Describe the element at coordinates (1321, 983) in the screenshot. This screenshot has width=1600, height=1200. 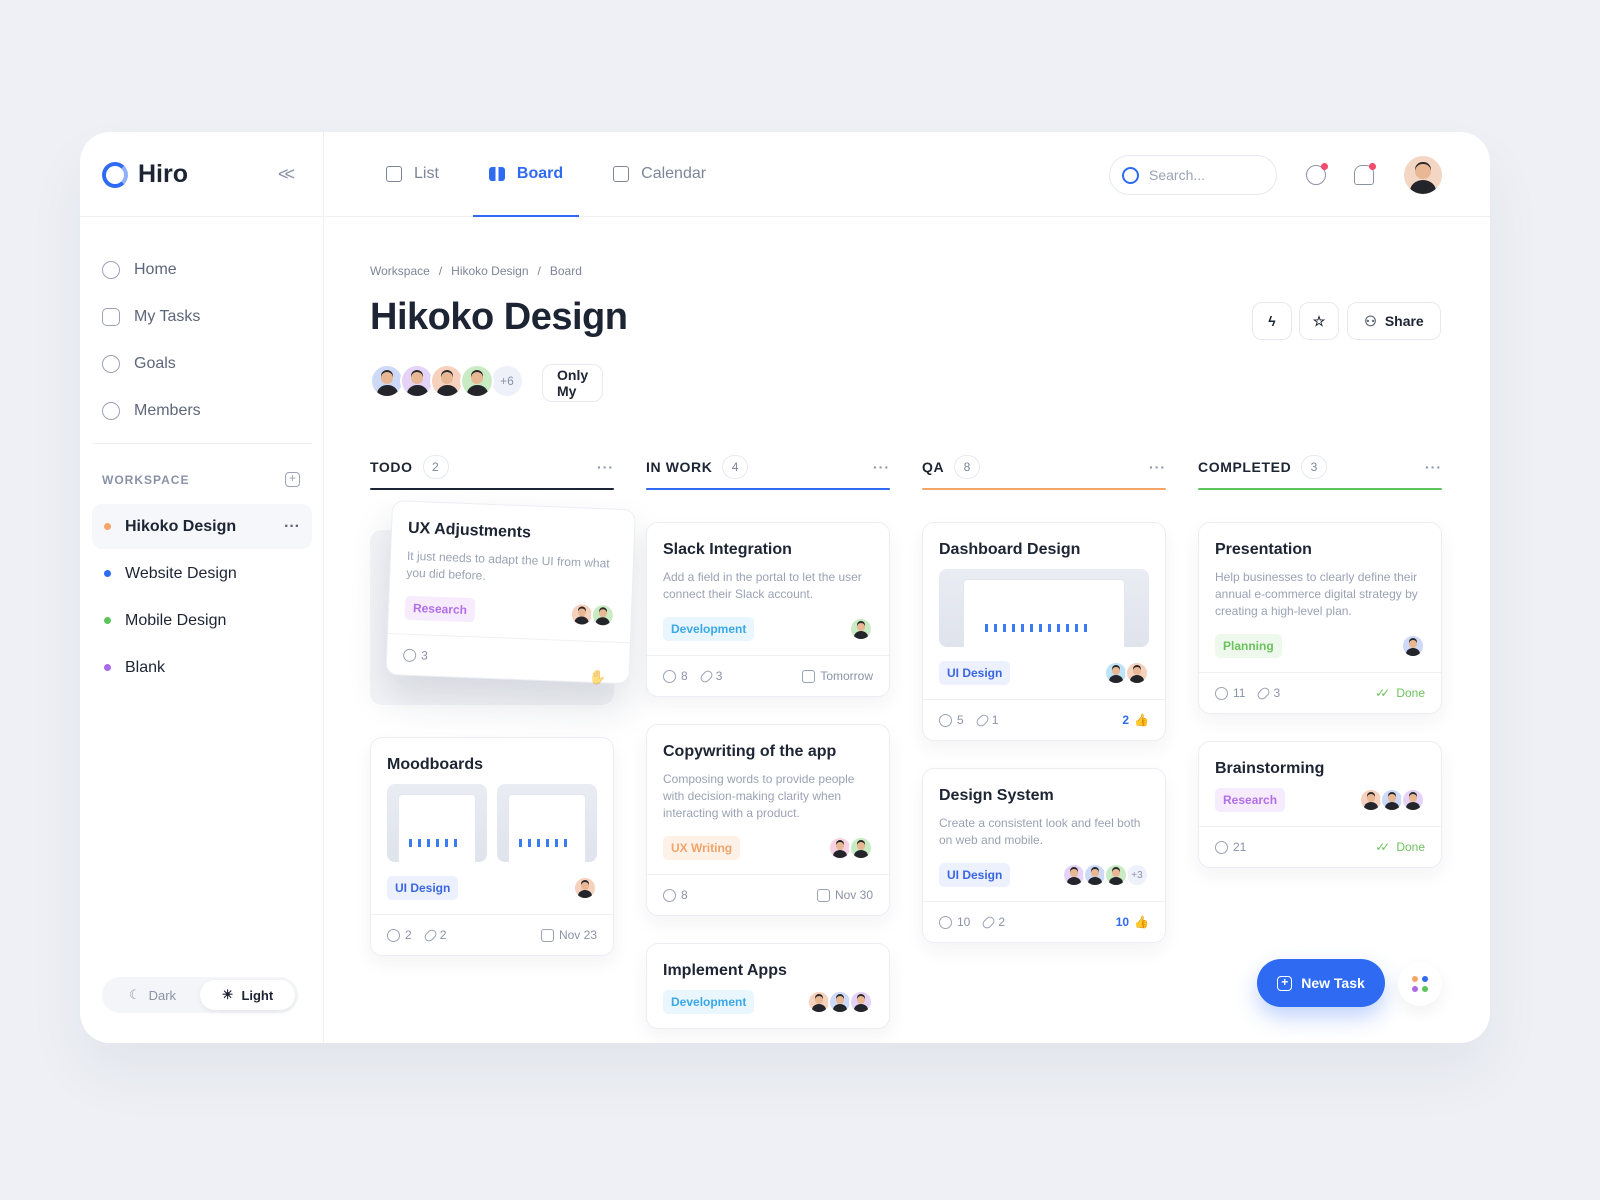
I see `new-task-button: + New Task` at that location.